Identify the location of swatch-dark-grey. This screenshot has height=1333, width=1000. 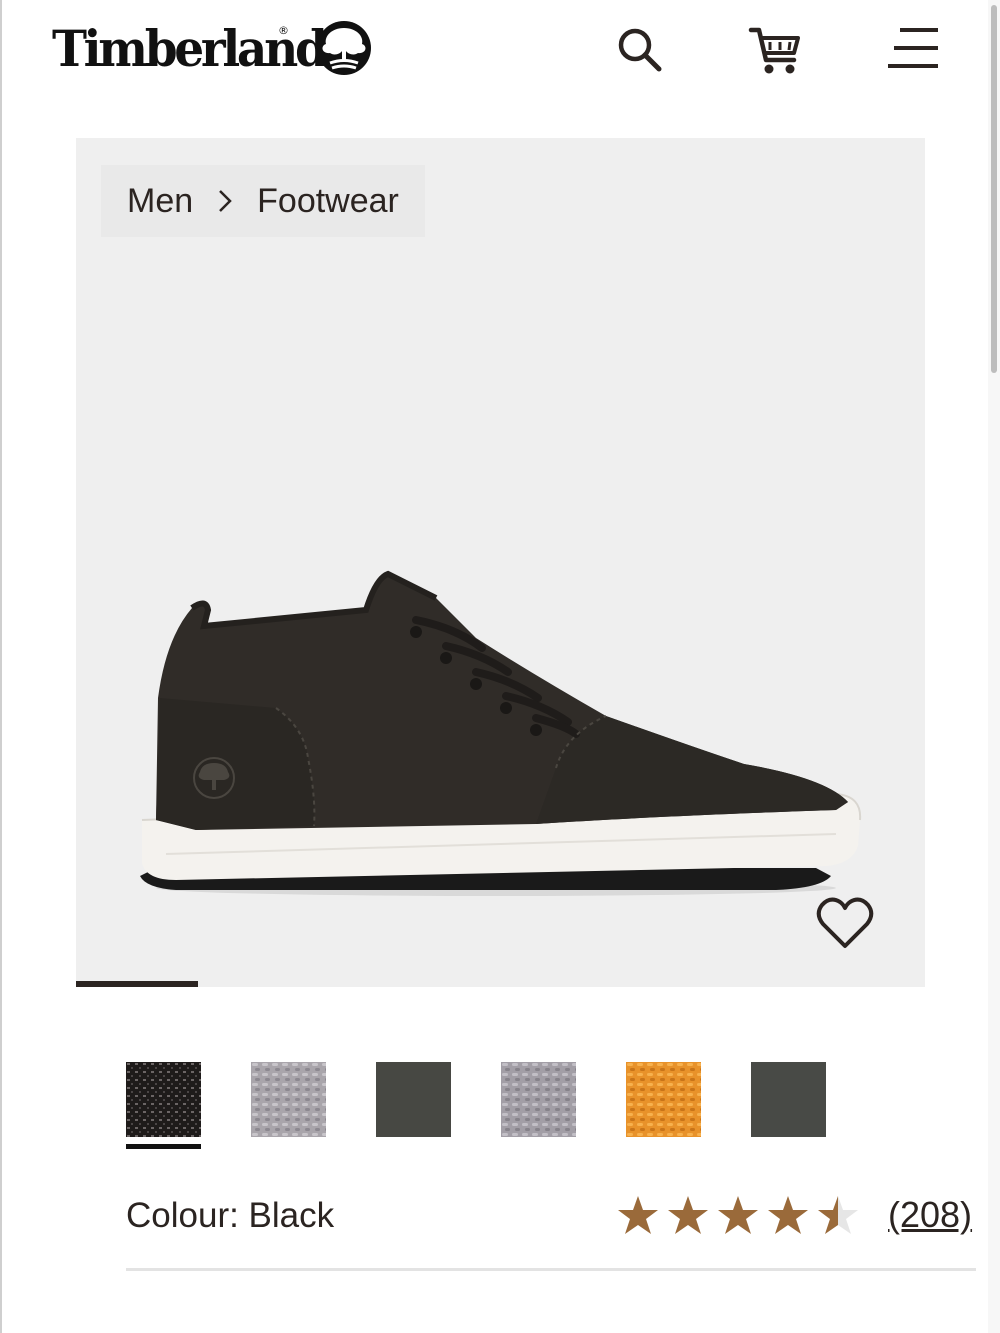
(788, 1099).